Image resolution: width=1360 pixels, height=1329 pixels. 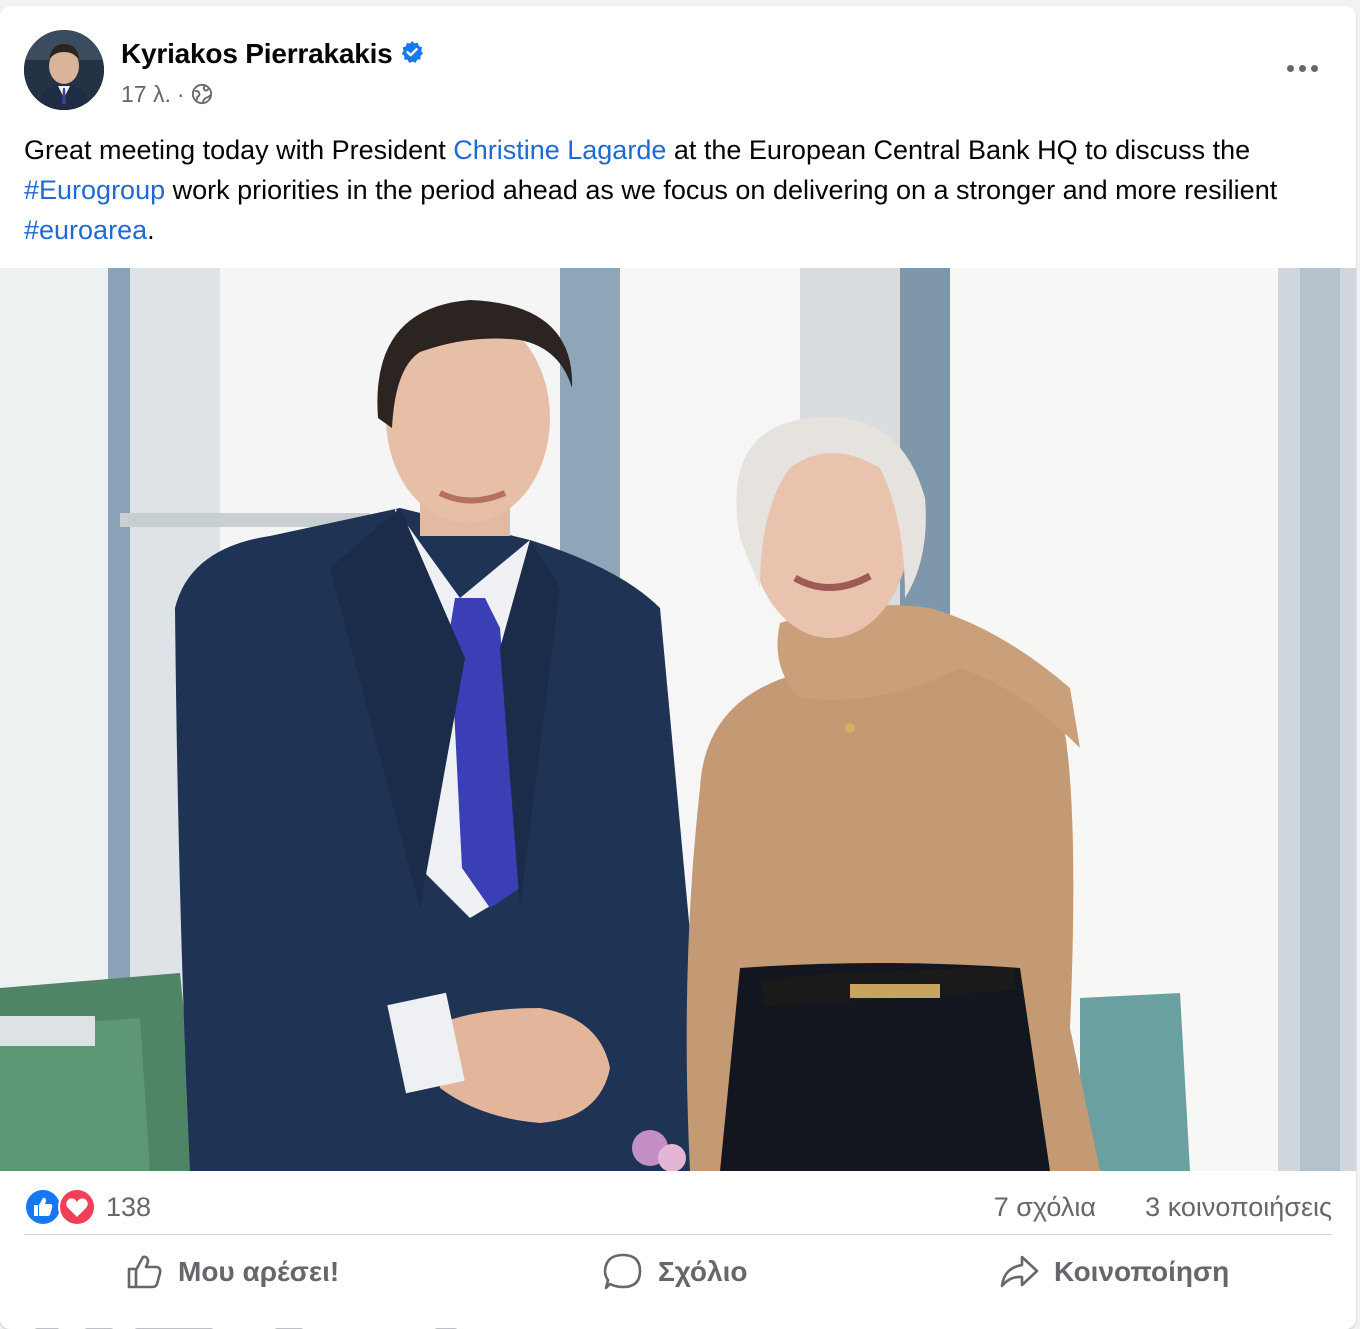 I want to click on comment-bubble-icon, so click(x=622, y=1271).